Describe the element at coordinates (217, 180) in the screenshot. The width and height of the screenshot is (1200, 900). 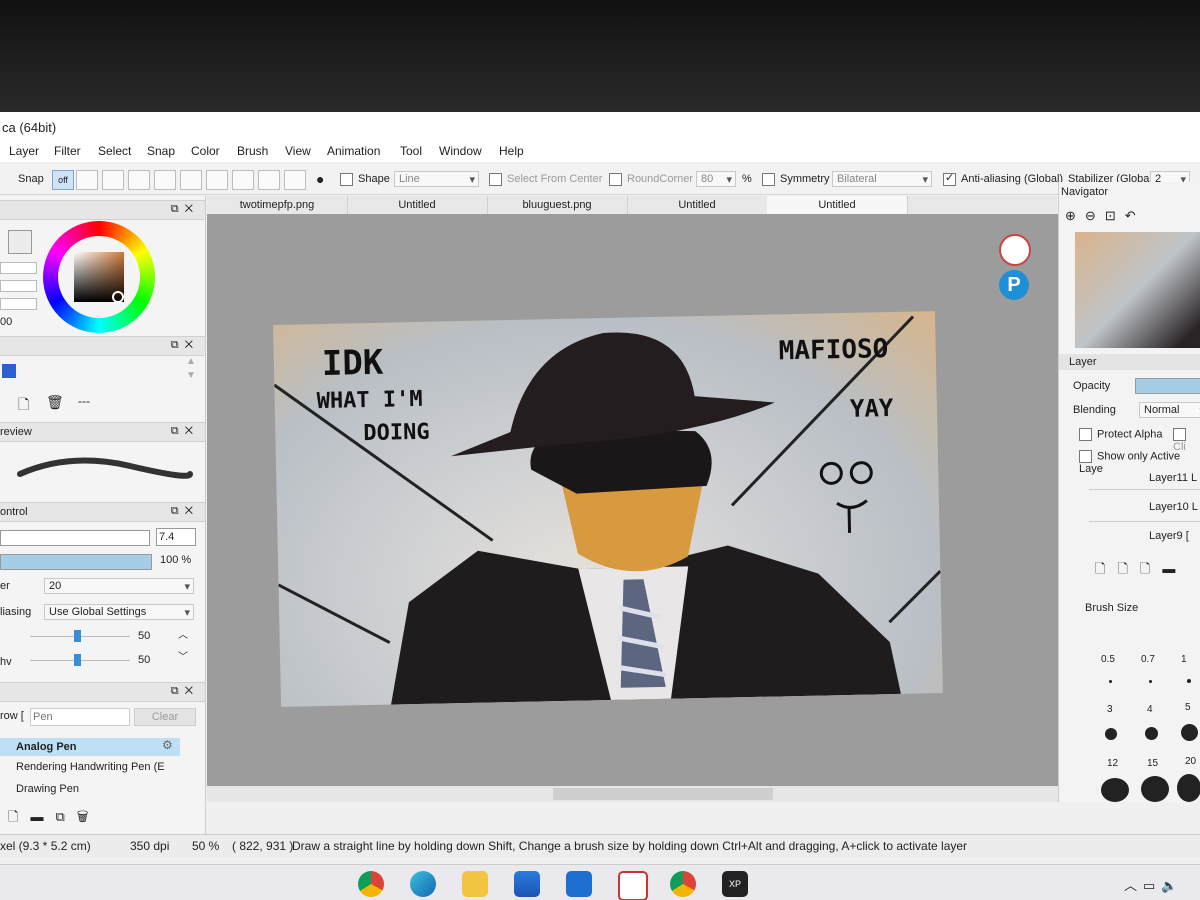
I see `snap-curve-button` at that location.